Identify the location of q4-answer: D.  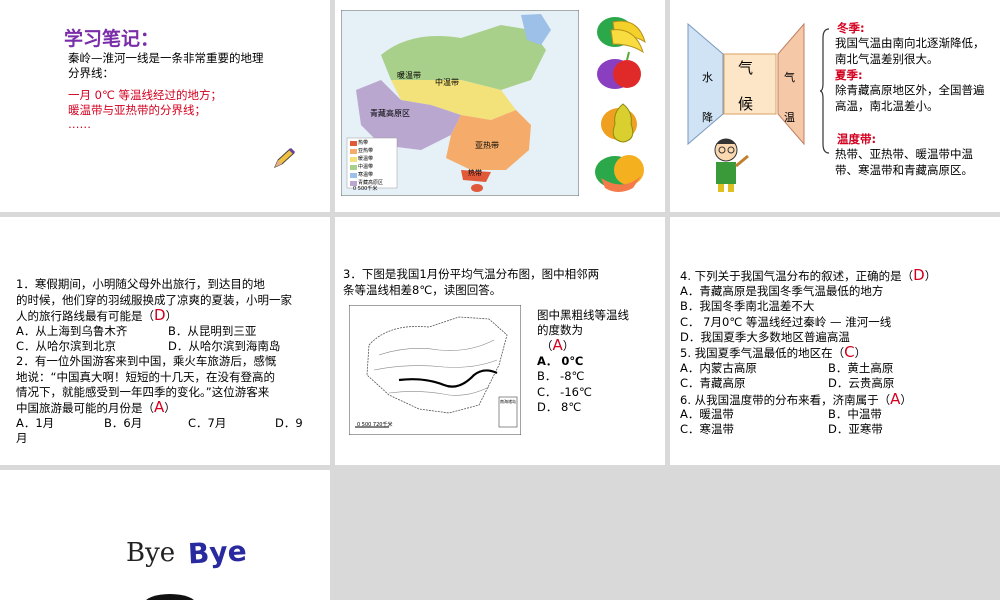
(919, 275).